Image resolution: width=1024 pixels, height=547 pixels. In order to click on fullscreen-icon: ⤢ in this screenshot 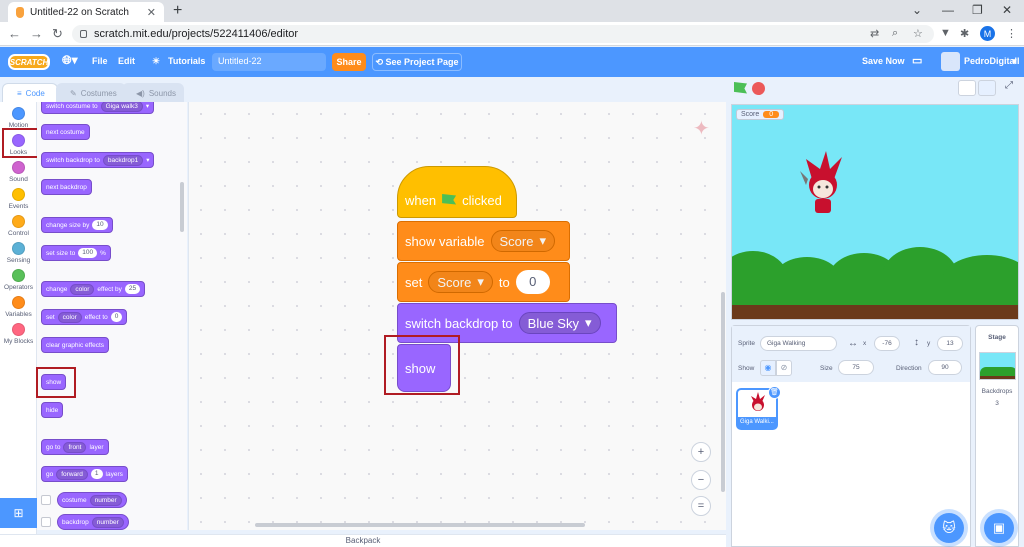, I will do `click(1009, 88)`.